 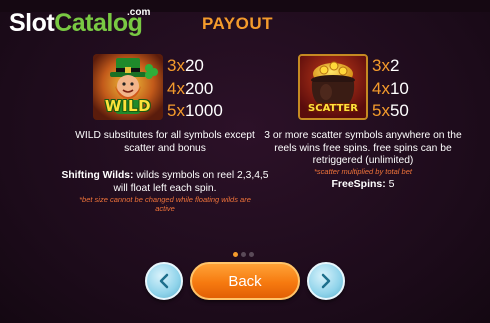 I want to click on payout-value: 20, so click(x=194, y=65).